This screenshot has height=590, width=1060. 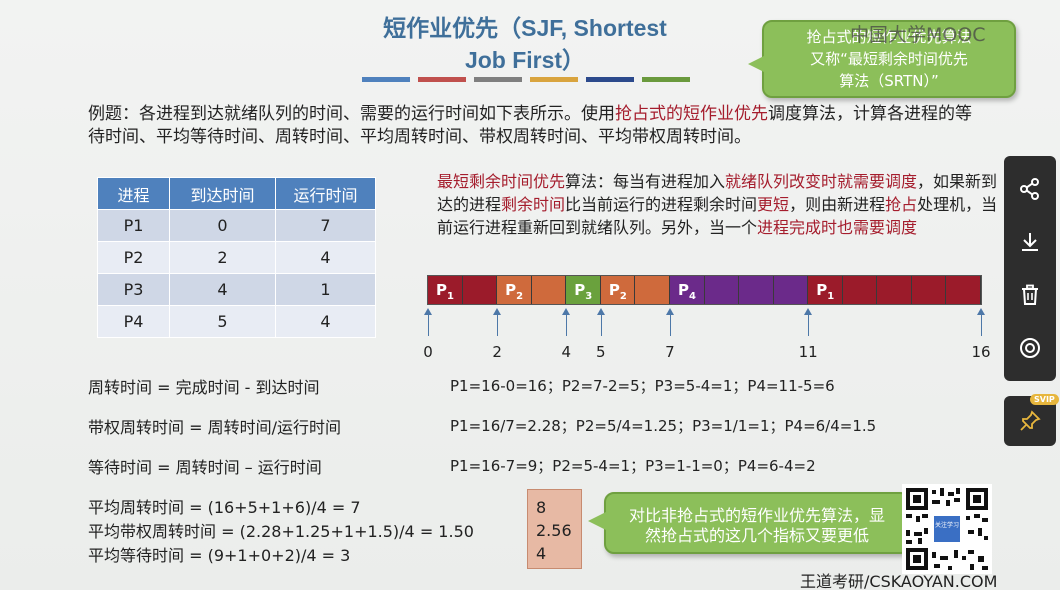 I want to click on gantt-tick-label: 7, so click(x=670, y=352).